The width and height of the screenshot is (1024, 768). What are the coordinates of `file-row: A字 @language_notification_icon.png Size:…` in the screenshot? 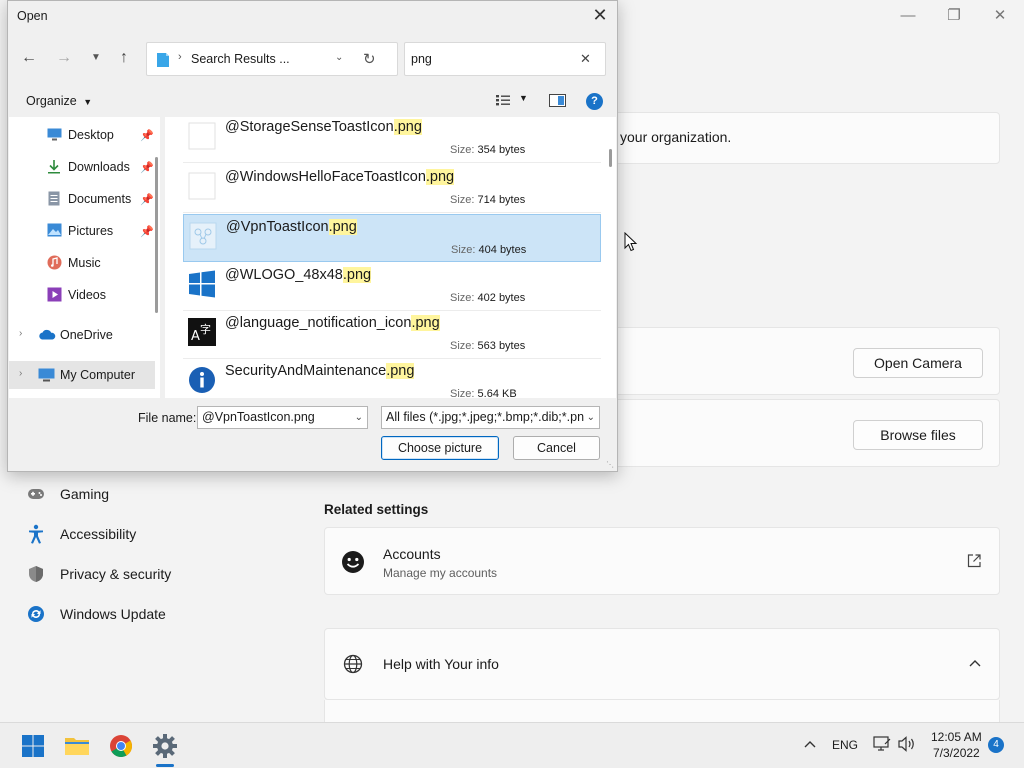 It's located at (392, 335).